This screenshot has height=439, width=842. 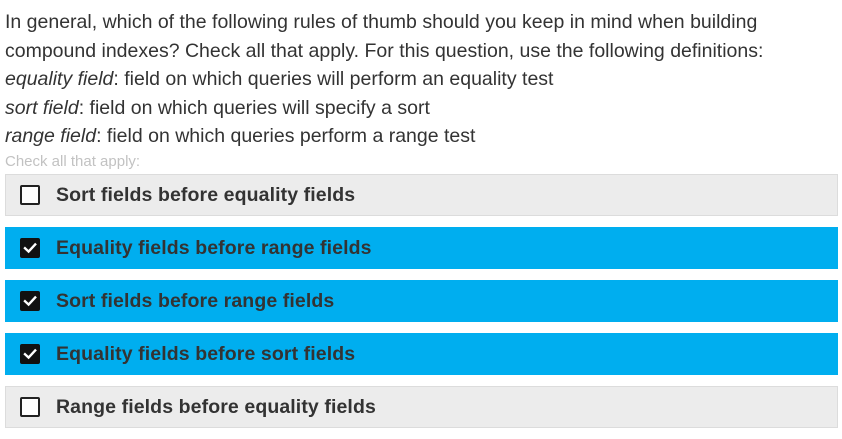 What do you see at coordinates (421, 195) in the screenshot?
I see `answer-option: Sort fields before equality fields` at bounding box center [421, 195].